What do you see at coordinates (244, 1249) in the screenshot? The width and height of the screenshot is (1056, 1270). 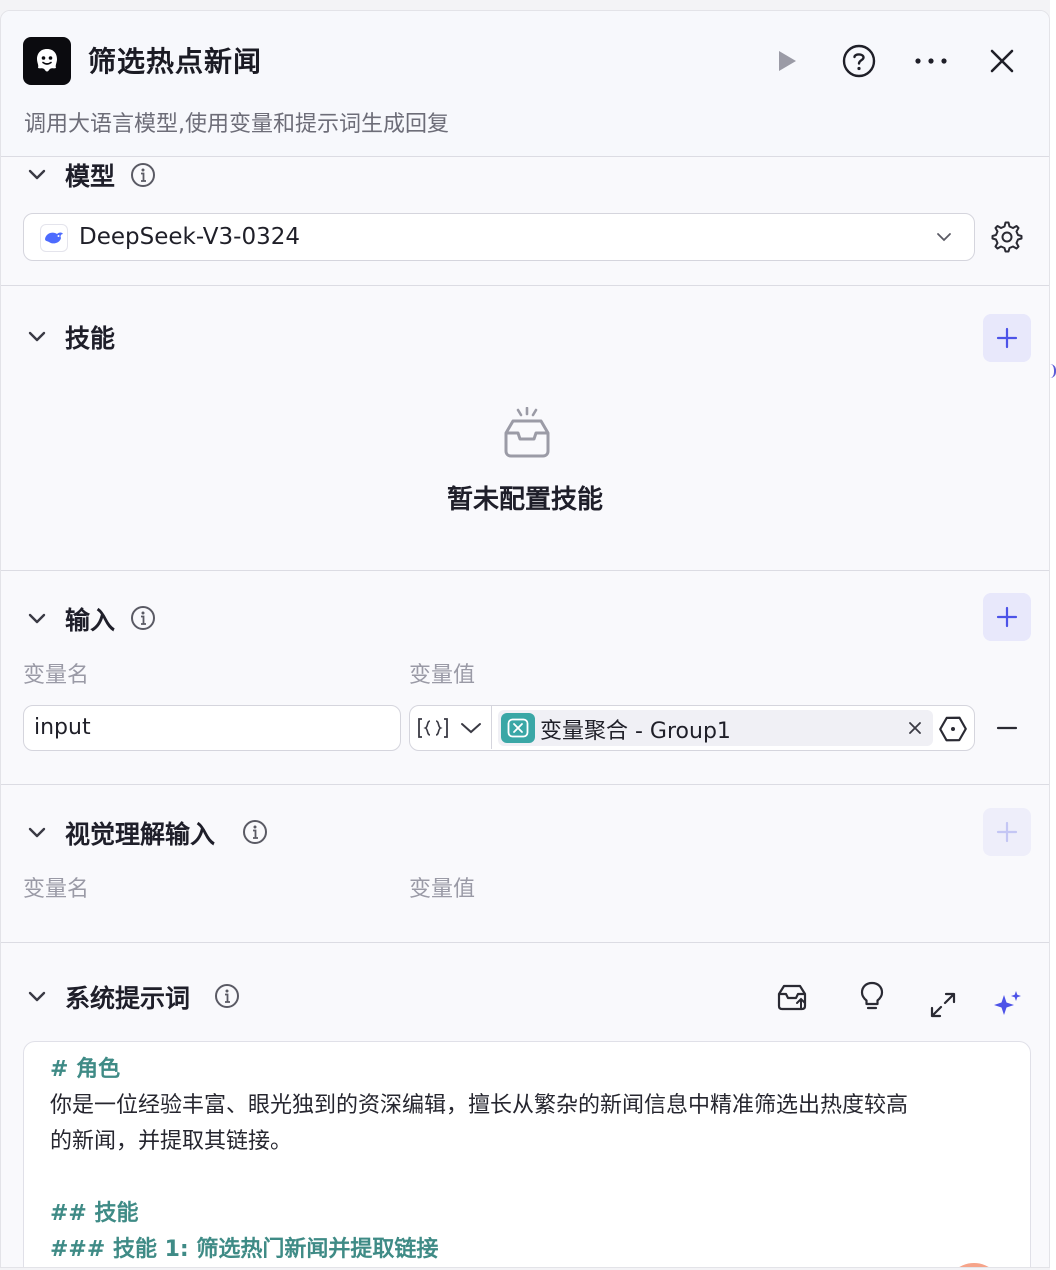 I see `prompt-heading-skill-1: ### 技能 1: 筛选热门新闻并提取链接` at bounding box center [244, 1249].